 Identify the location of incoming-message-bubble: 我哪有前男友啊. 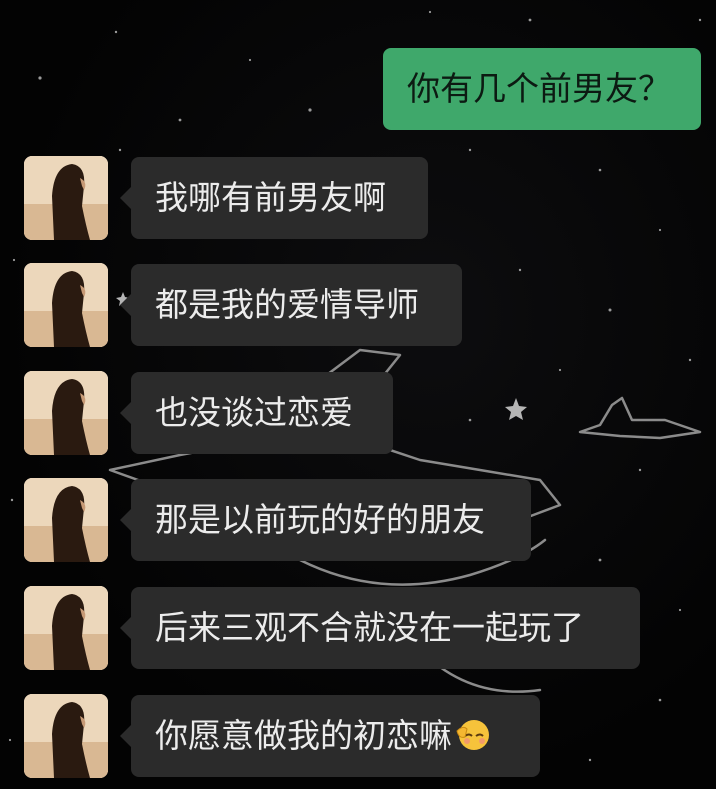
(274, 198).